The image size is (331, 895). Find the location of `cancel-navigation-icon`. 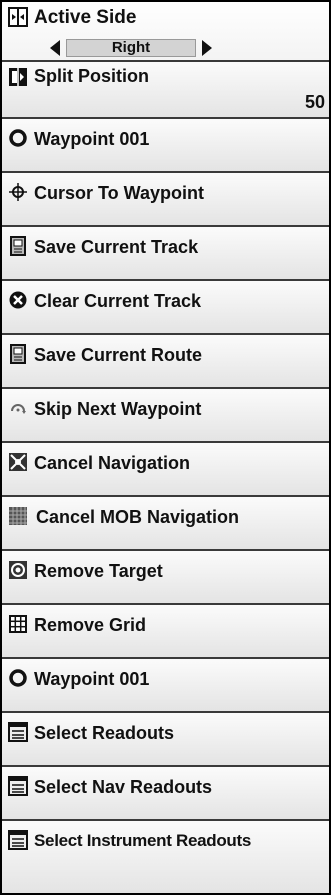

cancel-navigation-icon is located at coordinates (18, 462).